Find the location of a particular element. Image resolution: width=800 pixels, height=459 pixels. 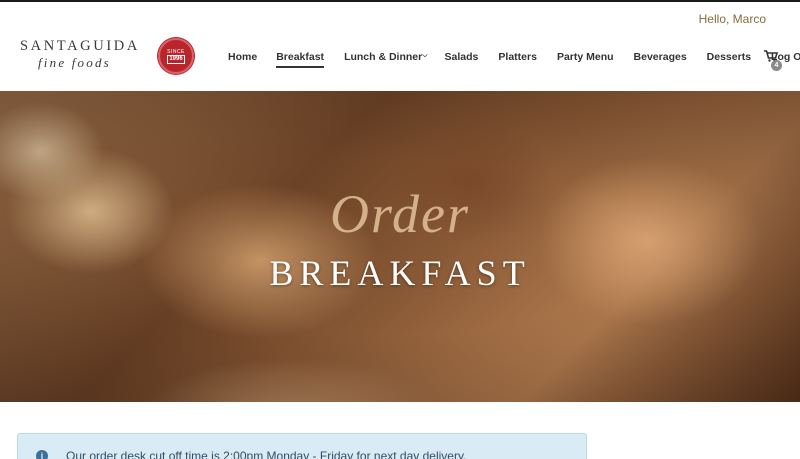

logo-name: SANTAGUIDA is located at coordinates (80, 46).